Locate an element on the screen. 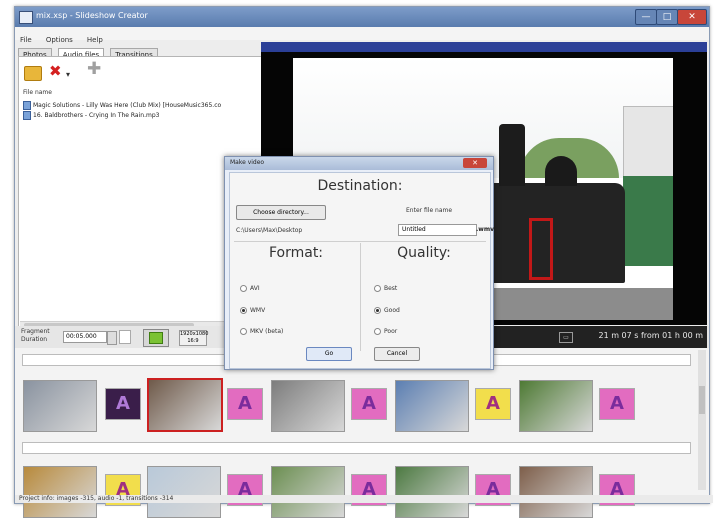 The width and height of the screenshot is (714, 518). photo-thumbnail-selected is located at coordinates (185, 405).